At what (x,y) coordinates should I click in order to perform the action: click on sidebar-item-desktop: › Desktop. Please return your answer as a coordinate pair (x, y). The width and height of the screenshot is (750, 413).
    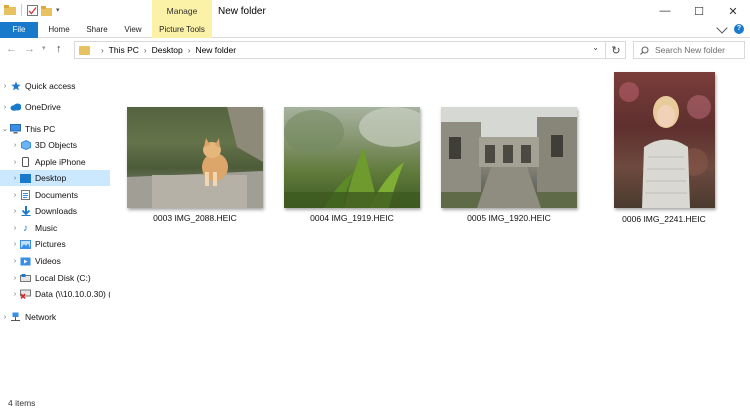
    Looking at the image, I should click on (55, 178).